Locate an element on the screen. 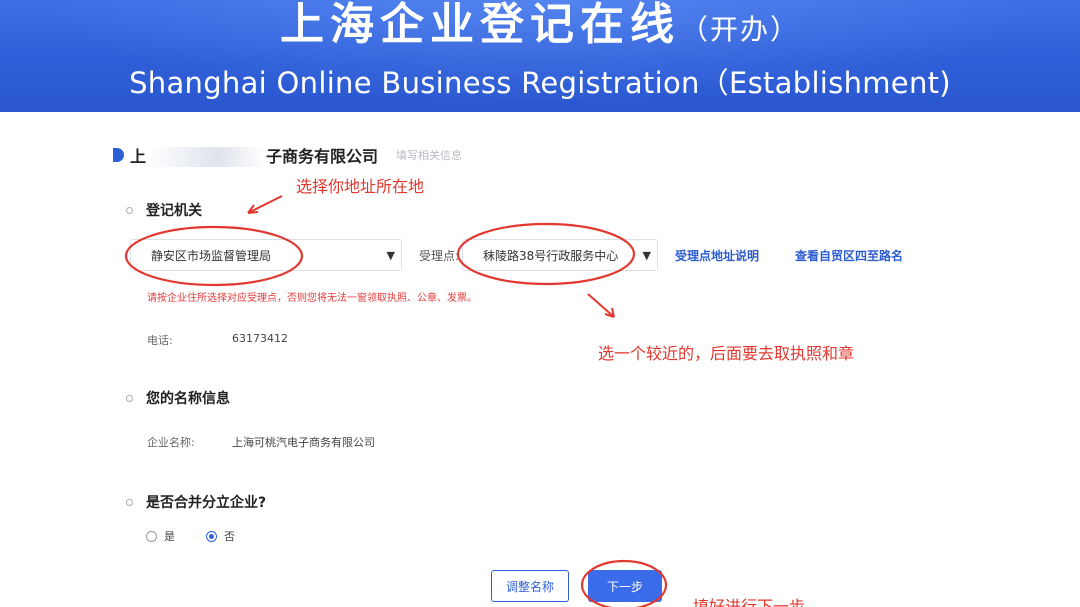 Image resolution: width=1080 pixels, height=607 pixels. phone-value: 63173412 is located at coordinates (260, 338).